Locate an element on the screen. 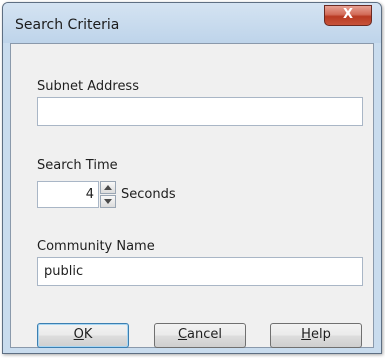 Image resolution: width=385 pixels, height=358 pixels. chevron-up-icon is located at coordinates (108, 187).